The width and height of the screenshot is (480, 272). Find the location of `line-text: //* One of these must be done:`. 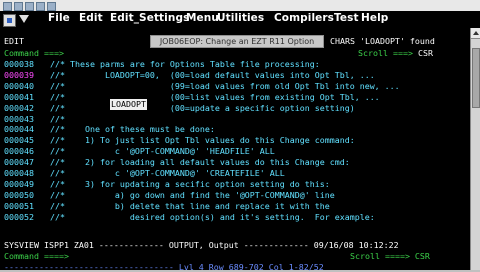

line-text: //* One of these must be done: is located at coordinates (132, 129).